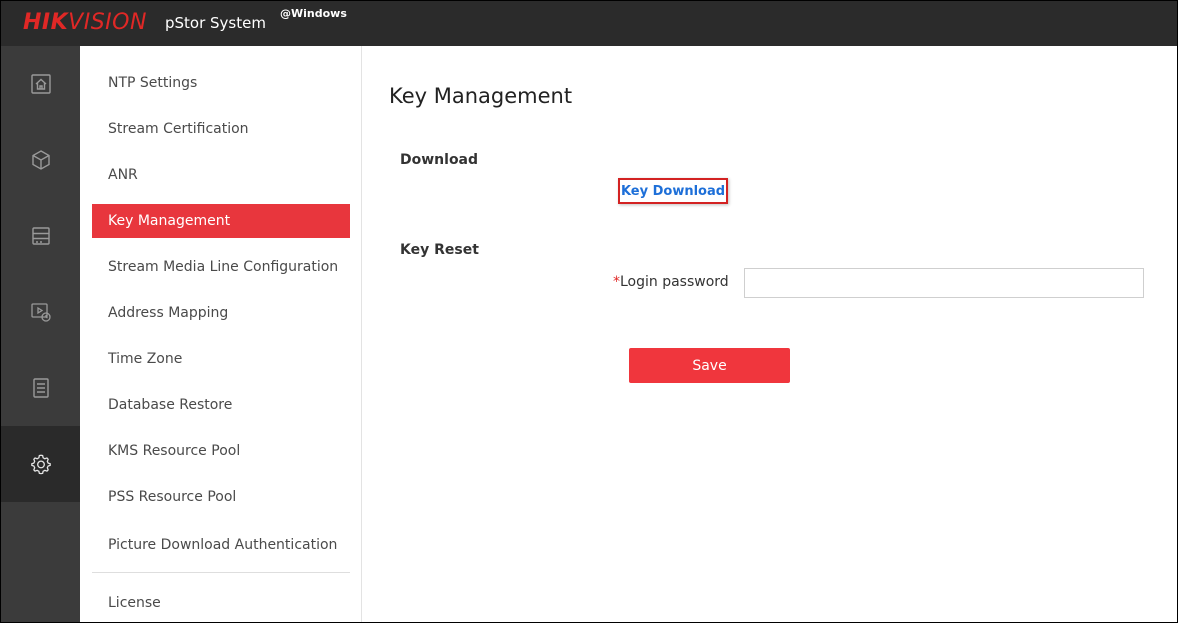 Image resolution: width=1178 pixels, height=623 pixels. I want to click on product-name: pStor System, so click(215, 23).